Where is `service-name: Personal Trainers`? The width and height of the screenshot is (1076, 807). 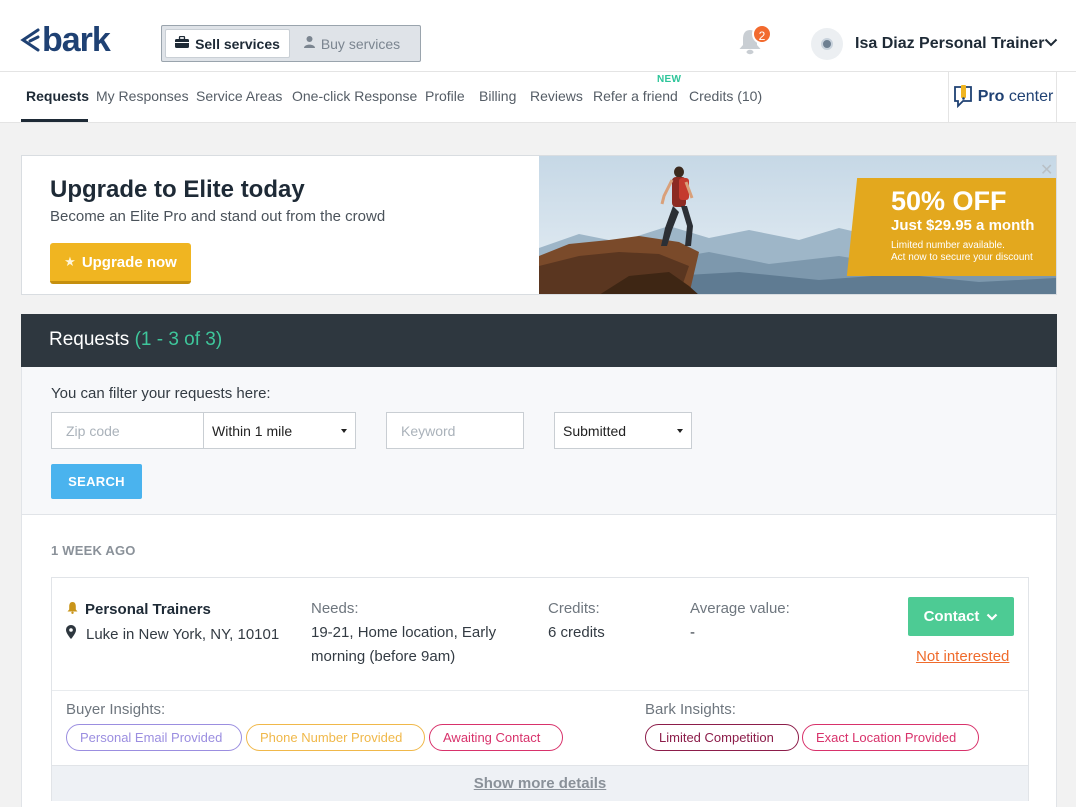 service-name: Personal Trainers is located at coordinates (148, 609).